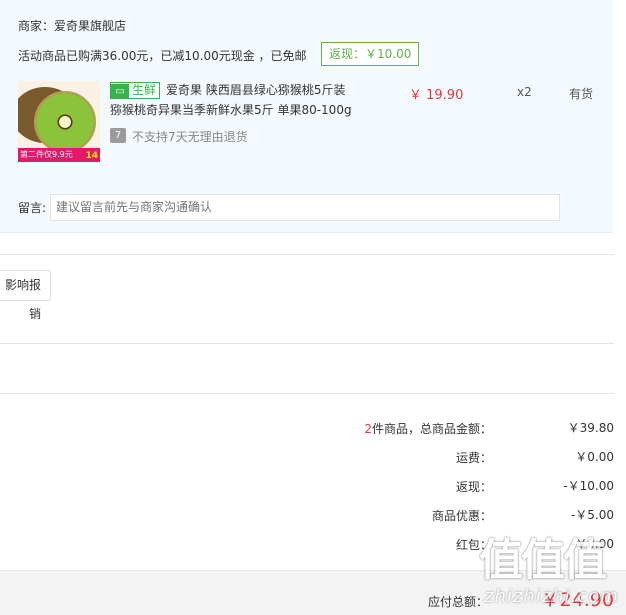 Image resolution: width=626 pixels, height=615 pixels. Describe the element at coordinates (590, 428) in the screenshot. I see `item-total-value: ￥39.80` at that location.